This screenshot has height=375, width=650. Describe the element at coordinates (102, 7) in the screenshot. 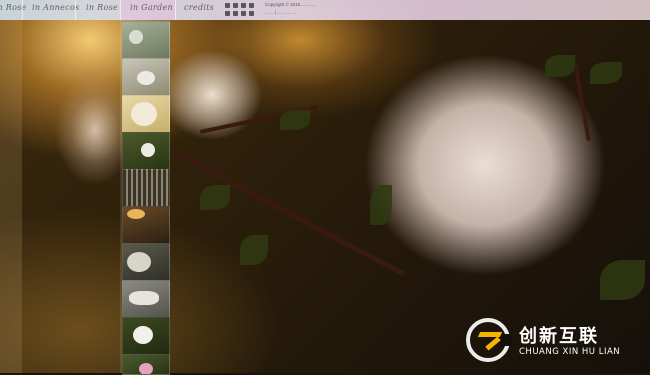

I see `nav-item-rose: in Rose` at that location.